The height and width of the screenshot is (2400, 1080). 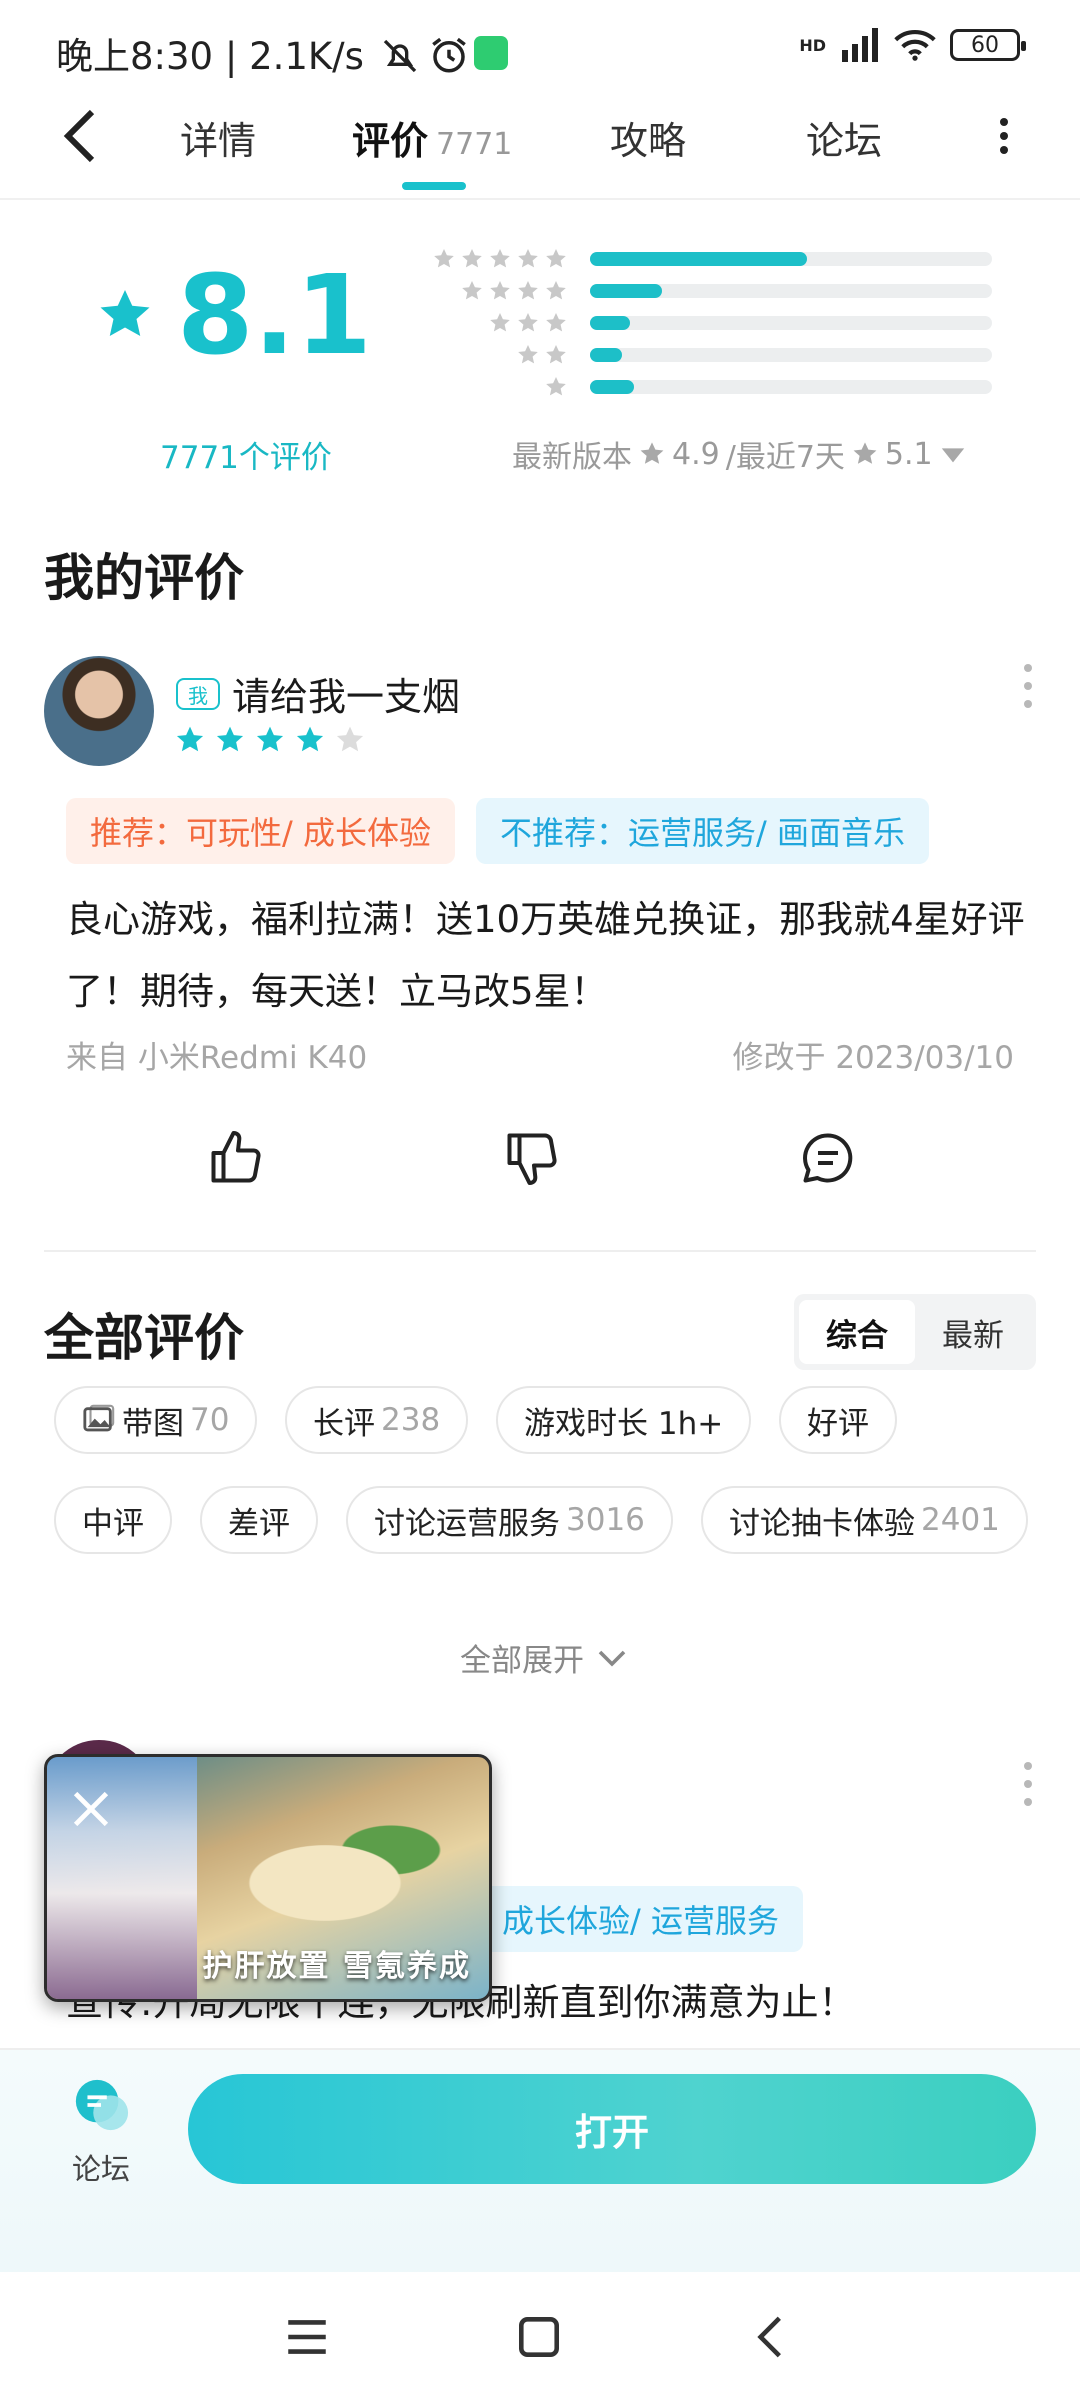 I want to click on filter-chip: 游戏时长 1h+, so click(x=624, y=1420).